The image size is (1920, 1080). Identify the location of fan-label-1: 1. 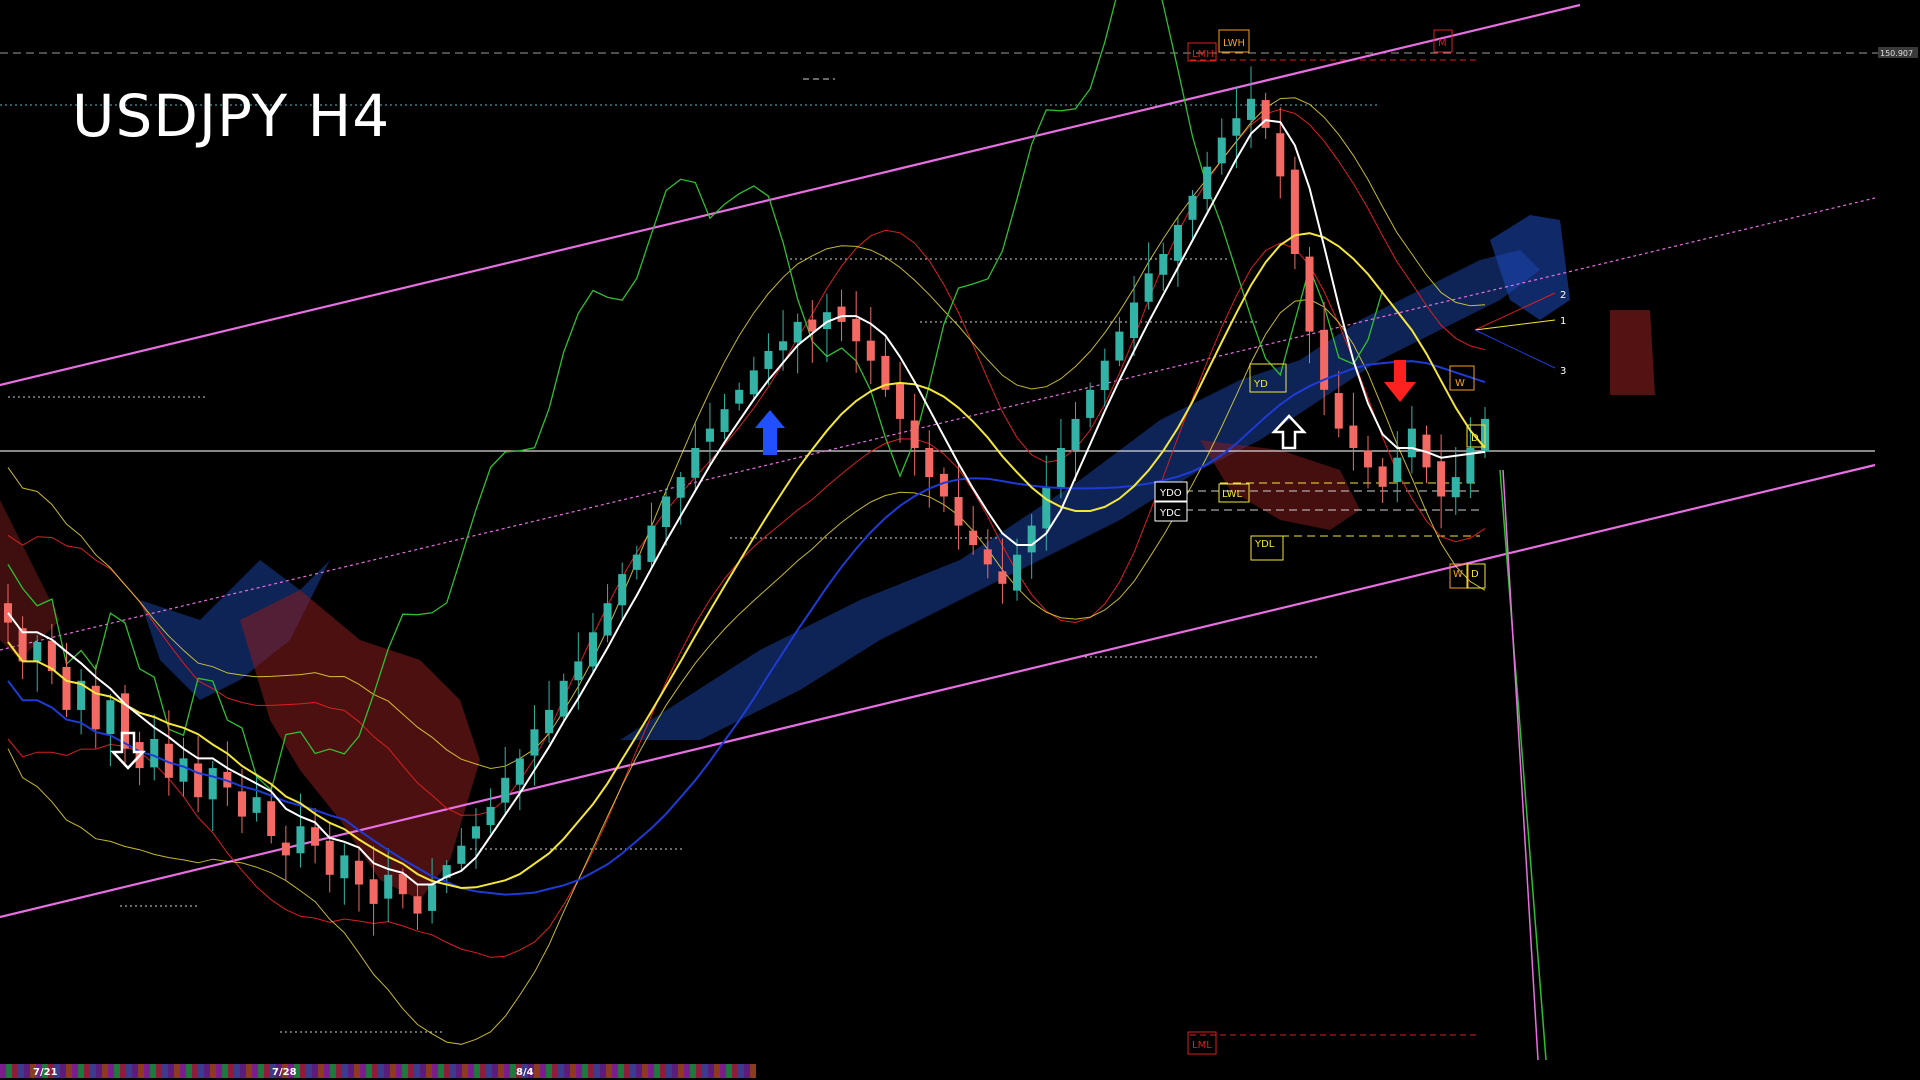
(1563, 321).